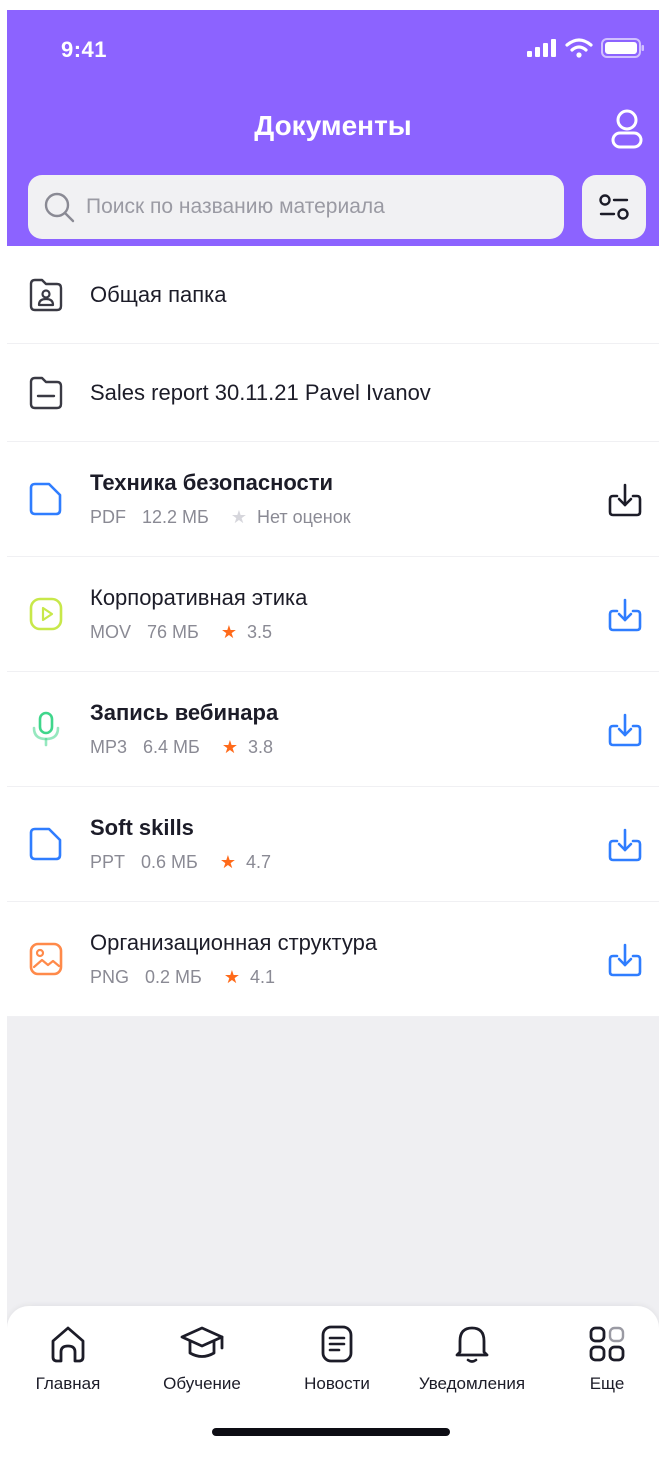  I want to click on home-indicator, so click(331, 1432).